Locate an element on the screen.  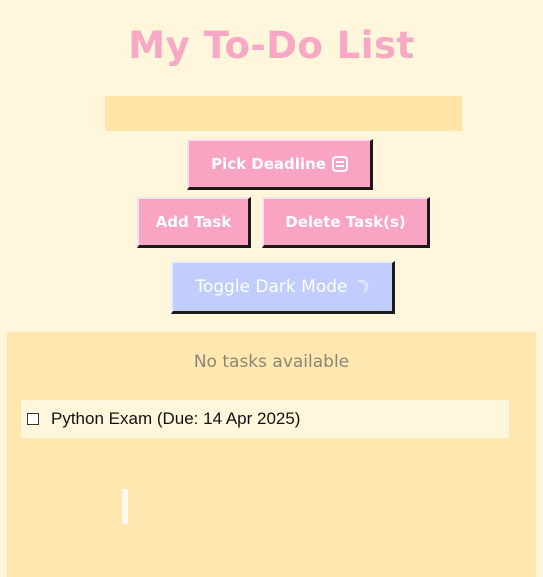
text-cursor is located at coordinates (125, 506).